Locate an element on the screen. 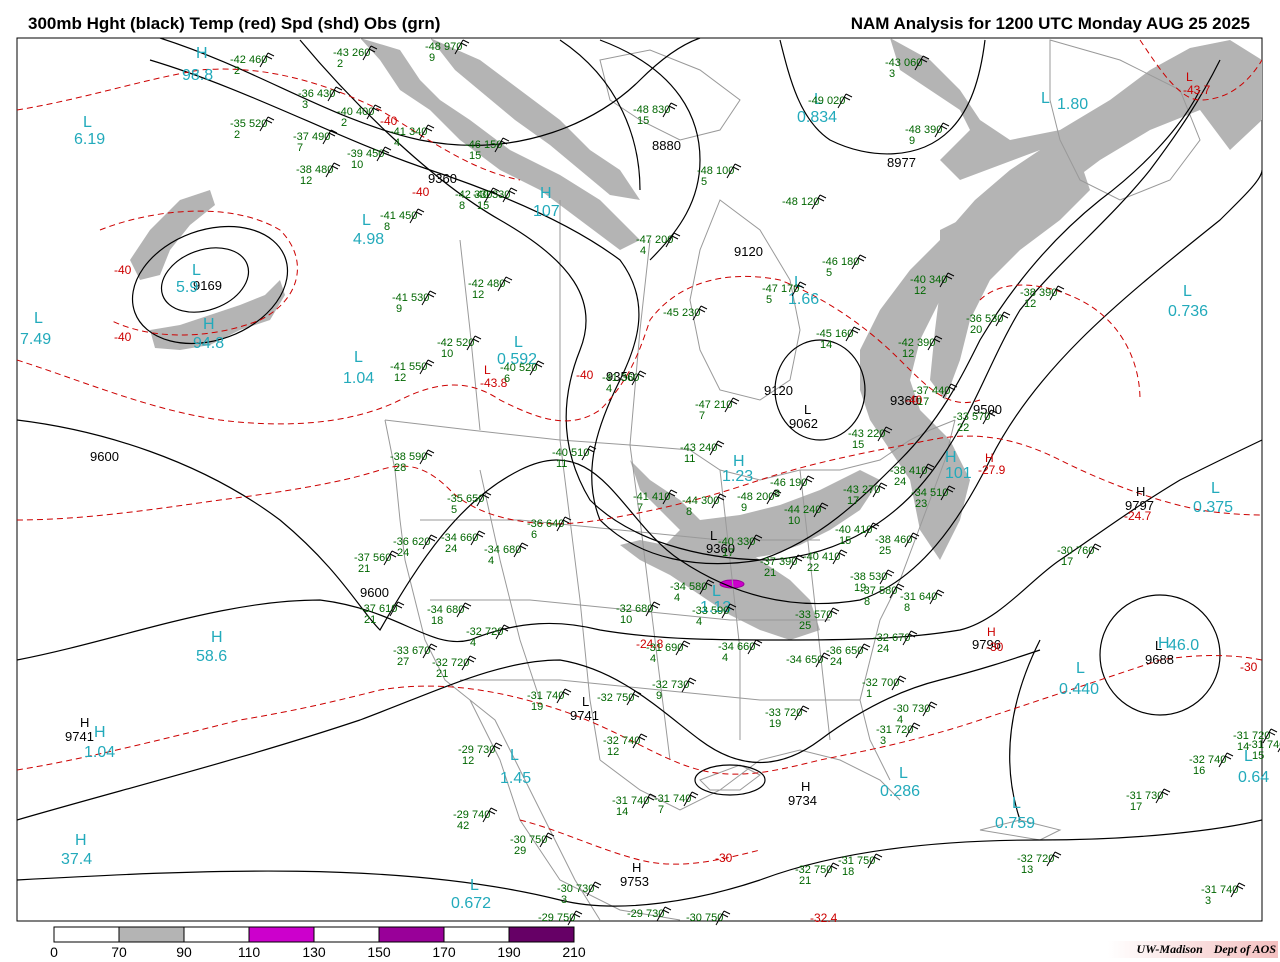 Image resolution: width=1280 pixels, height=962 pixels. speed-center-value: 46.0 is located at coordinates (1183, 645).